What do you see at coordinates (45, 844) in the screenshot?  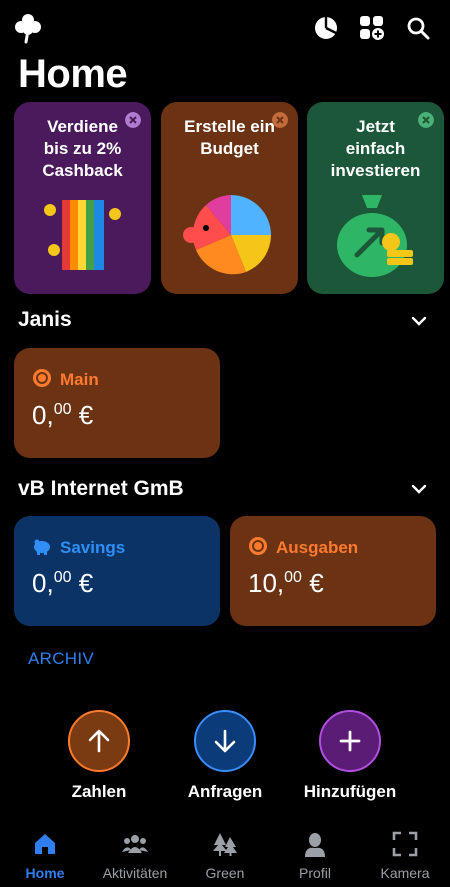 I see `home-icon` at bounding box center [45, 844].